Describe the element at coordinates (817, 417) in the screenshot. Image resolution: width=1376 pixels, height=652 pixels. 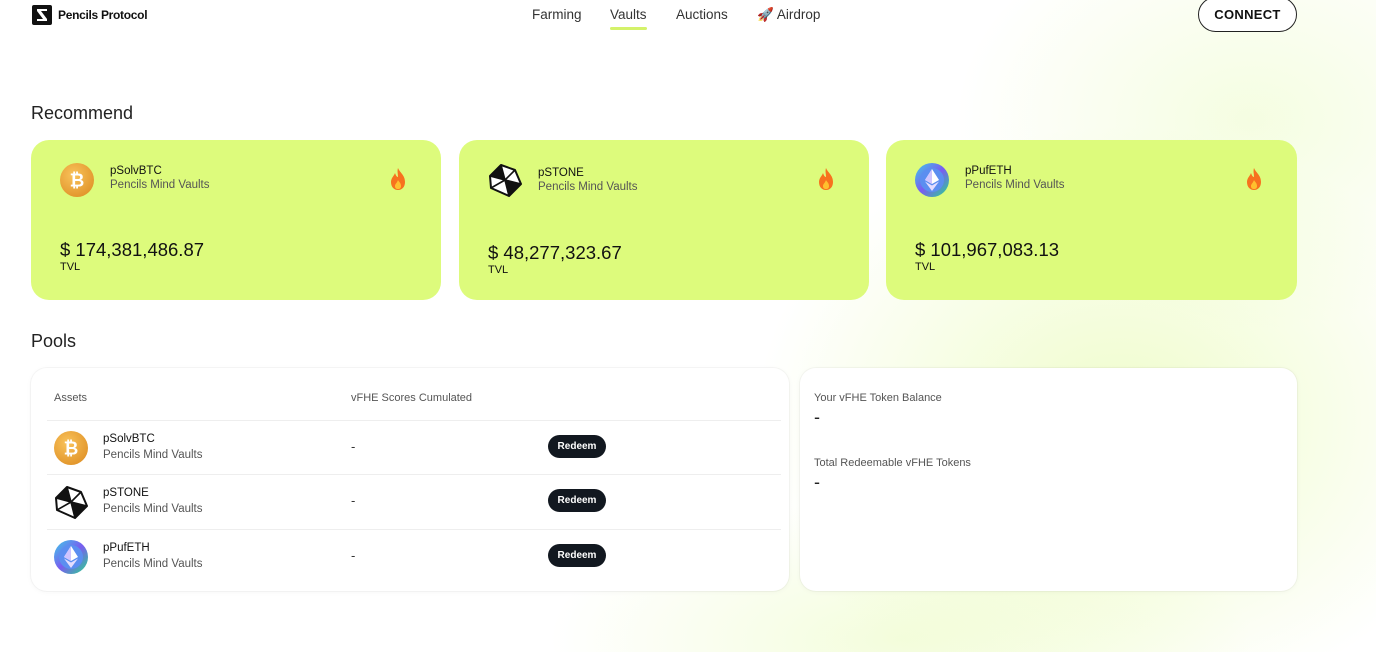
I see `token-balance-value: -` at that location.